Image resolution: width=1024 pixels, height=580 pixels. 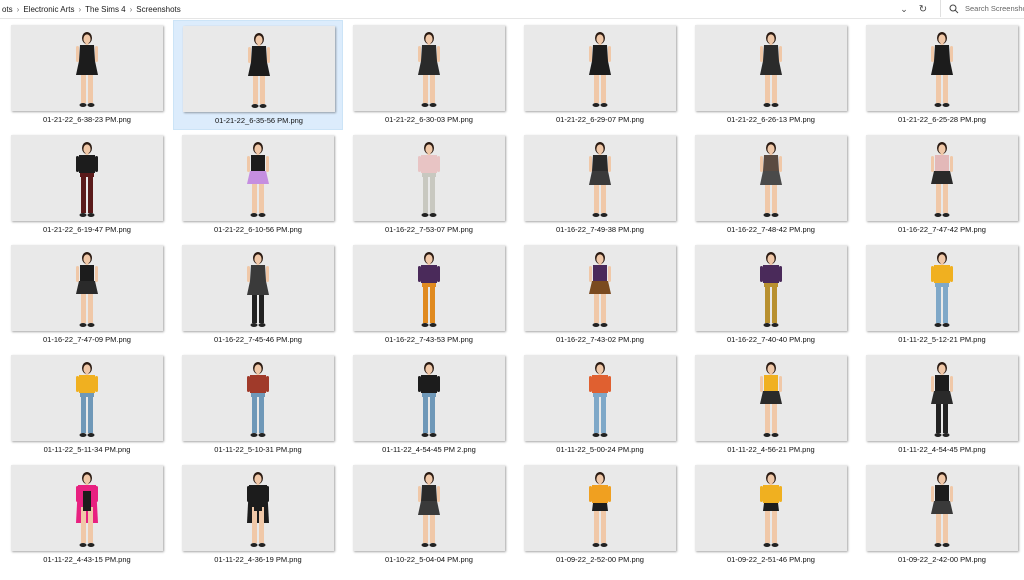 I want to click on file-name-label: 01-11-22_4-56-21 PM.png, so click(x=771, y=449).